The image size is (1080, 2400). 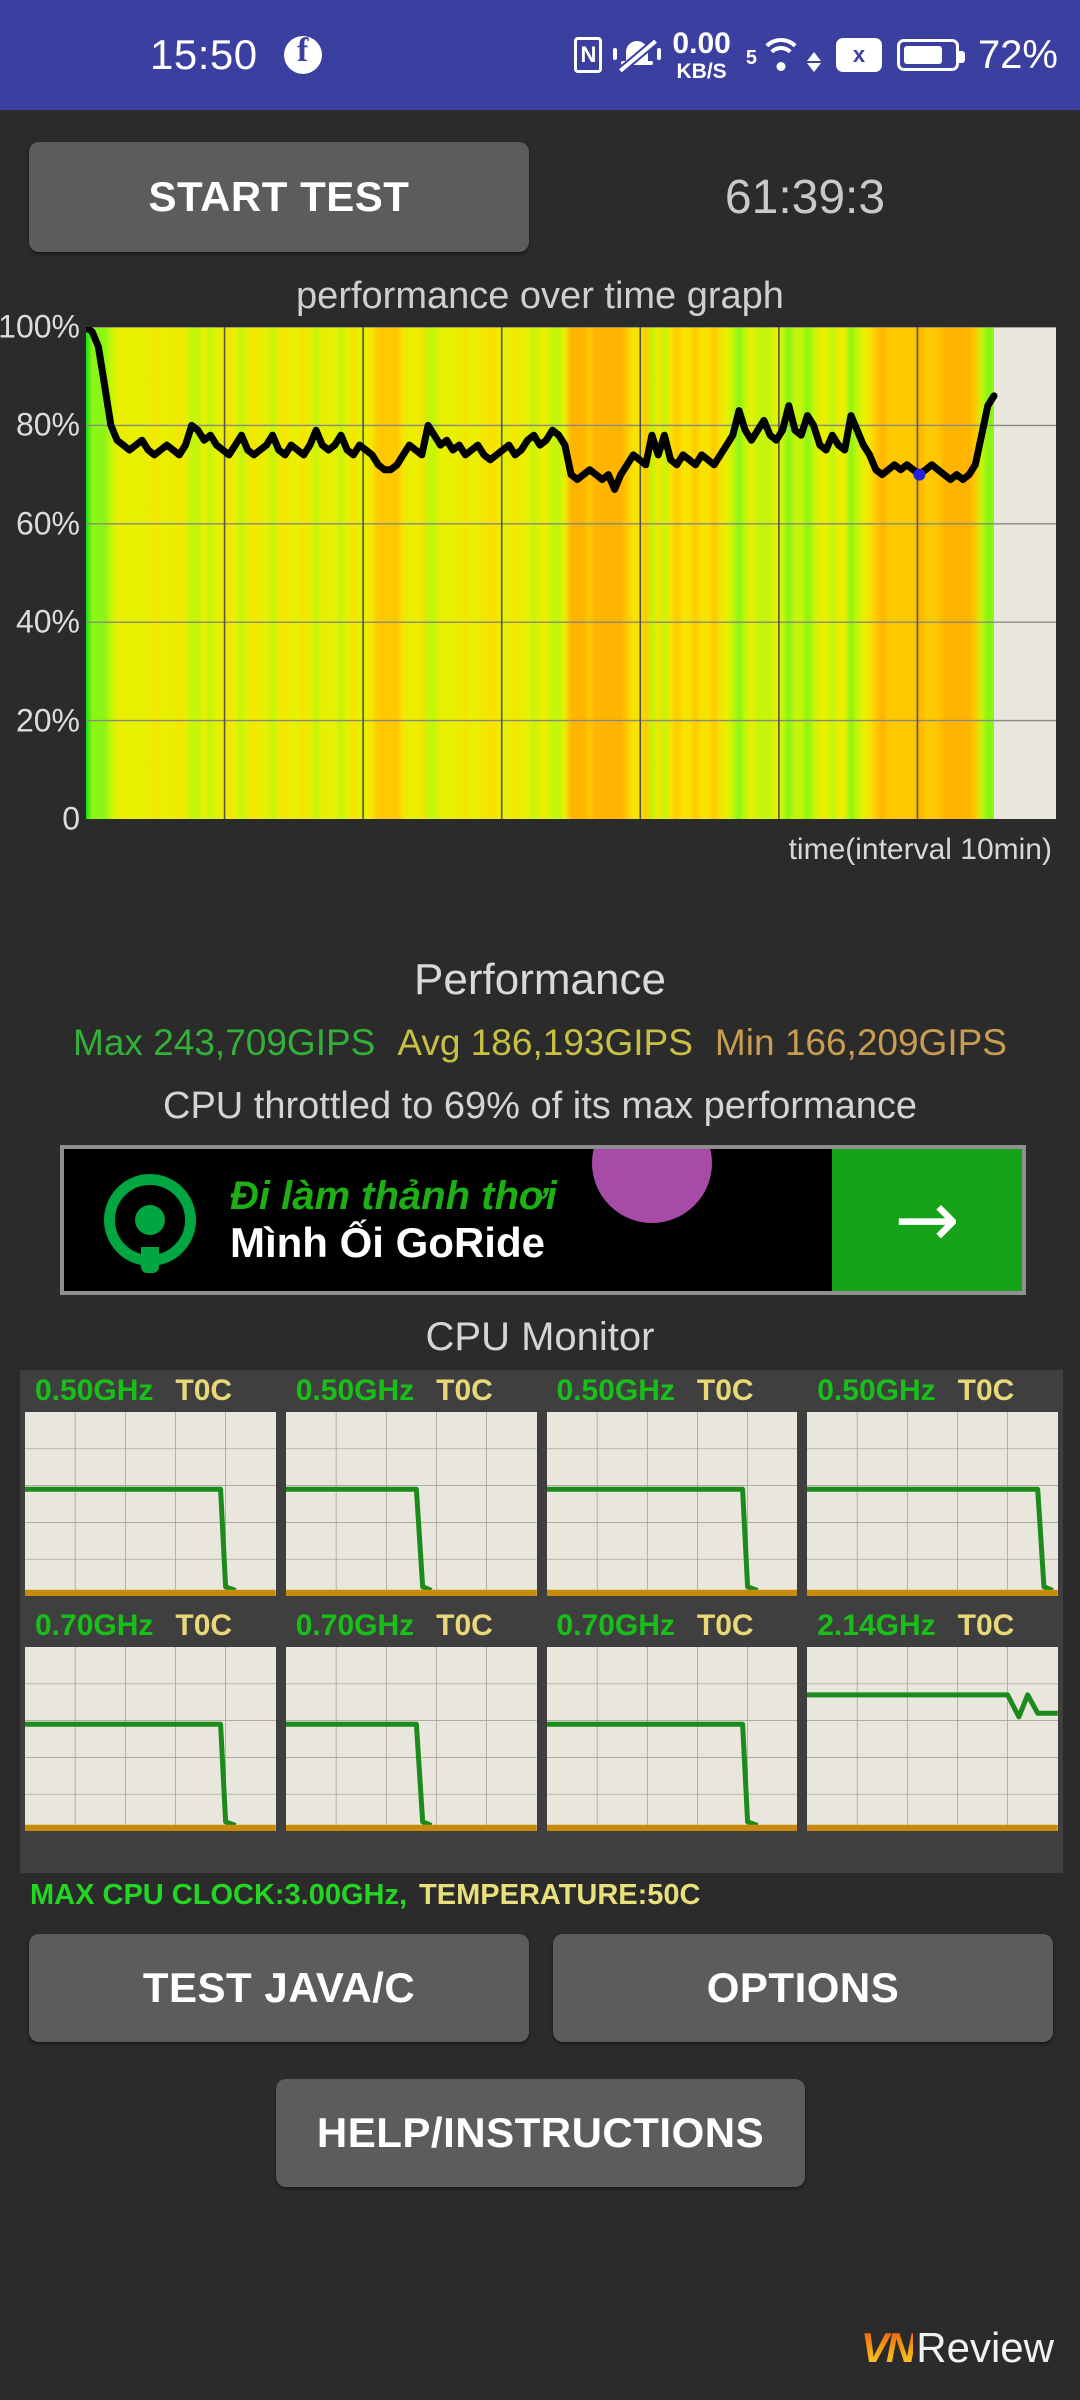 I want to click on y-tick-80: 80%, so click(x=47, y=424).